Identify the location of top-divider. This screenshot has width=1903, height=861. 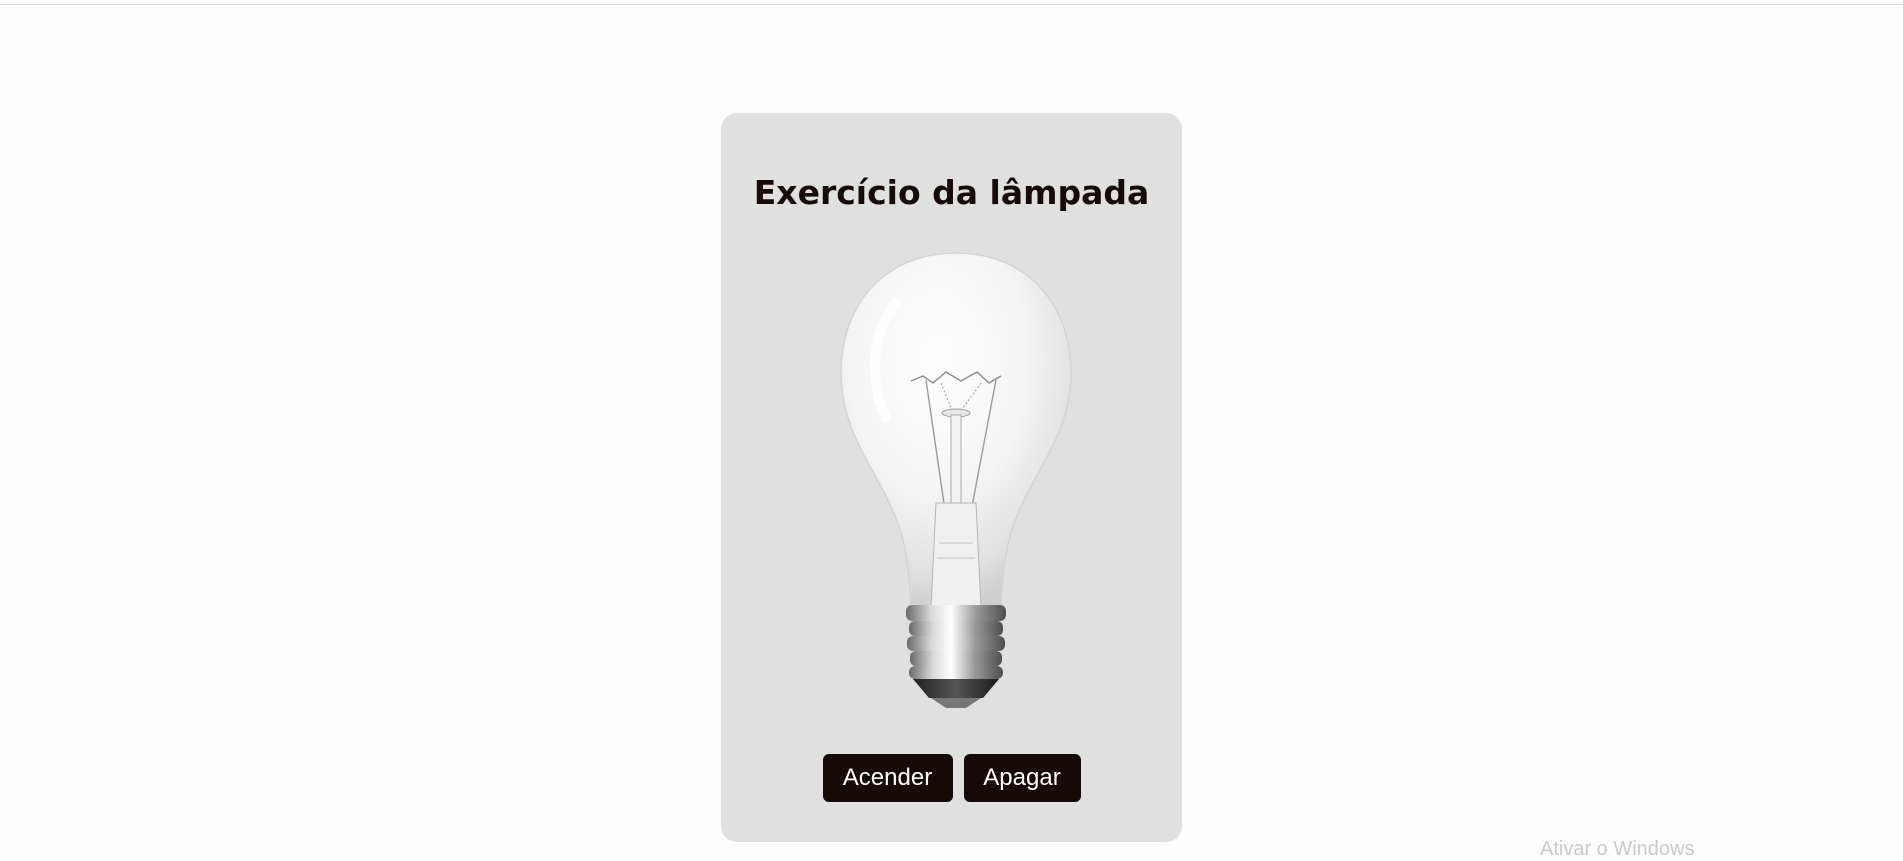
(951, 4).